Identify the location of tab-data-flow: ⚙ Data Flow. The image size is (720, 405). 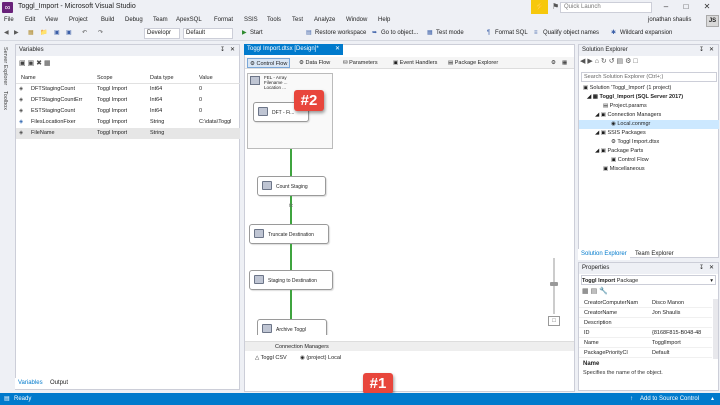
(314, 63).